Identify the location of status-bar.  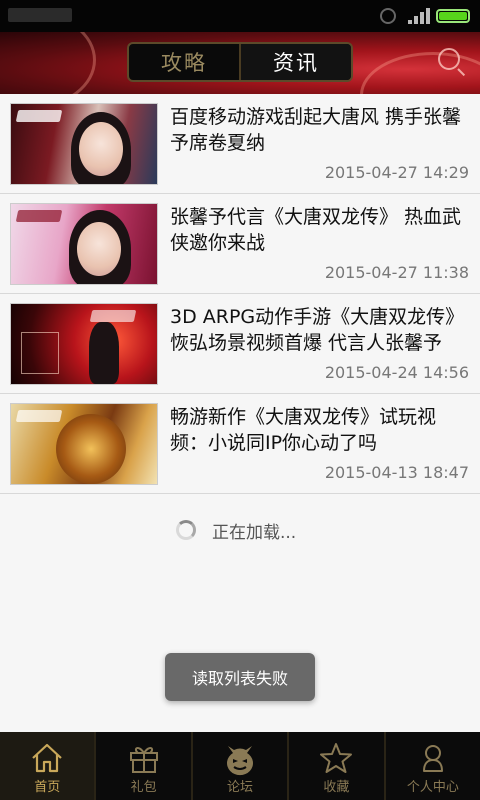
(240, 16).